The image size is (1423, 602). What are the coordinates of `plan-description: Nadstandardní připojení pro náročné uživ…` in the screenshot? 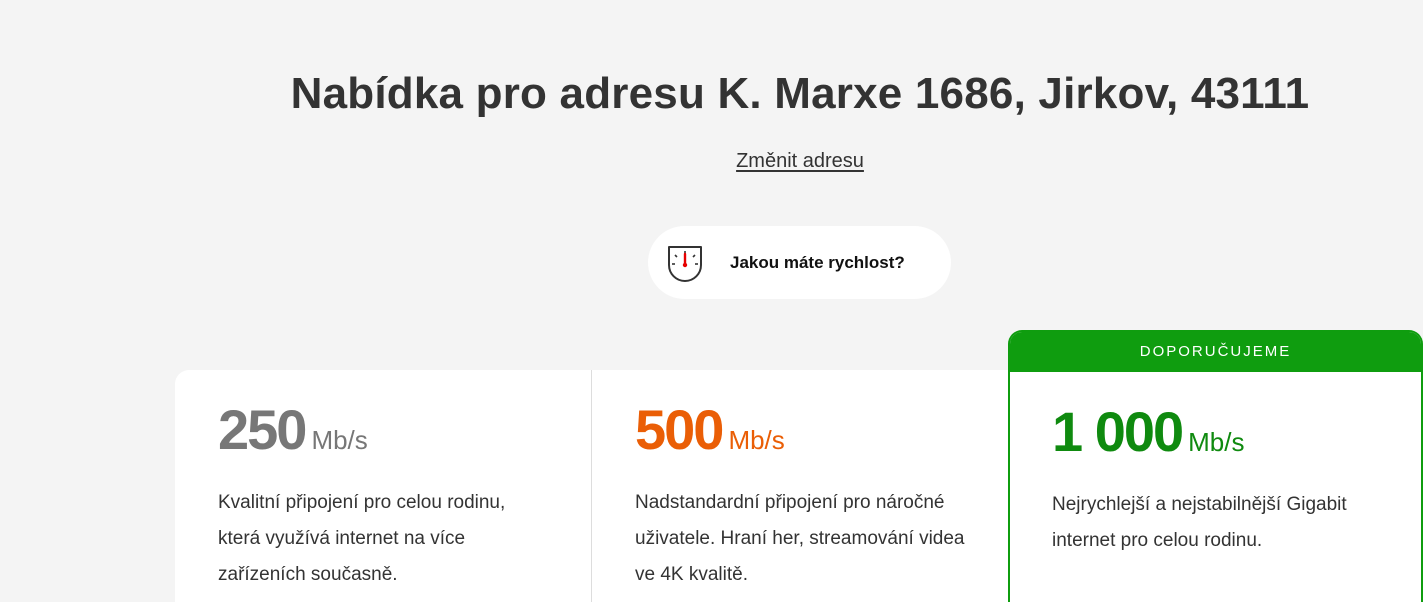 It's located at (800, 538).